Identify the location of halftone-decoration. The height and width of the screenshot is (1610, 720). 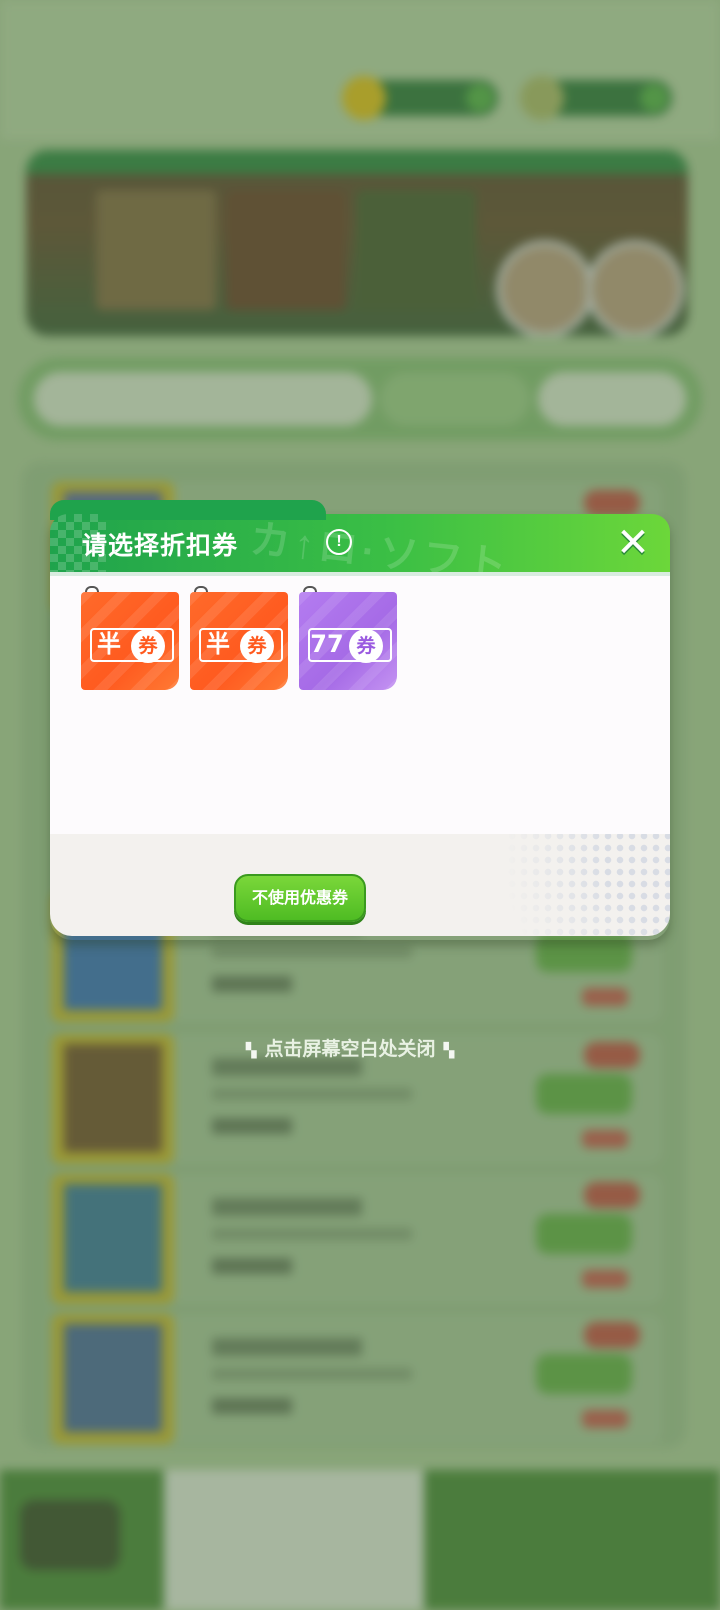
(570, 885).